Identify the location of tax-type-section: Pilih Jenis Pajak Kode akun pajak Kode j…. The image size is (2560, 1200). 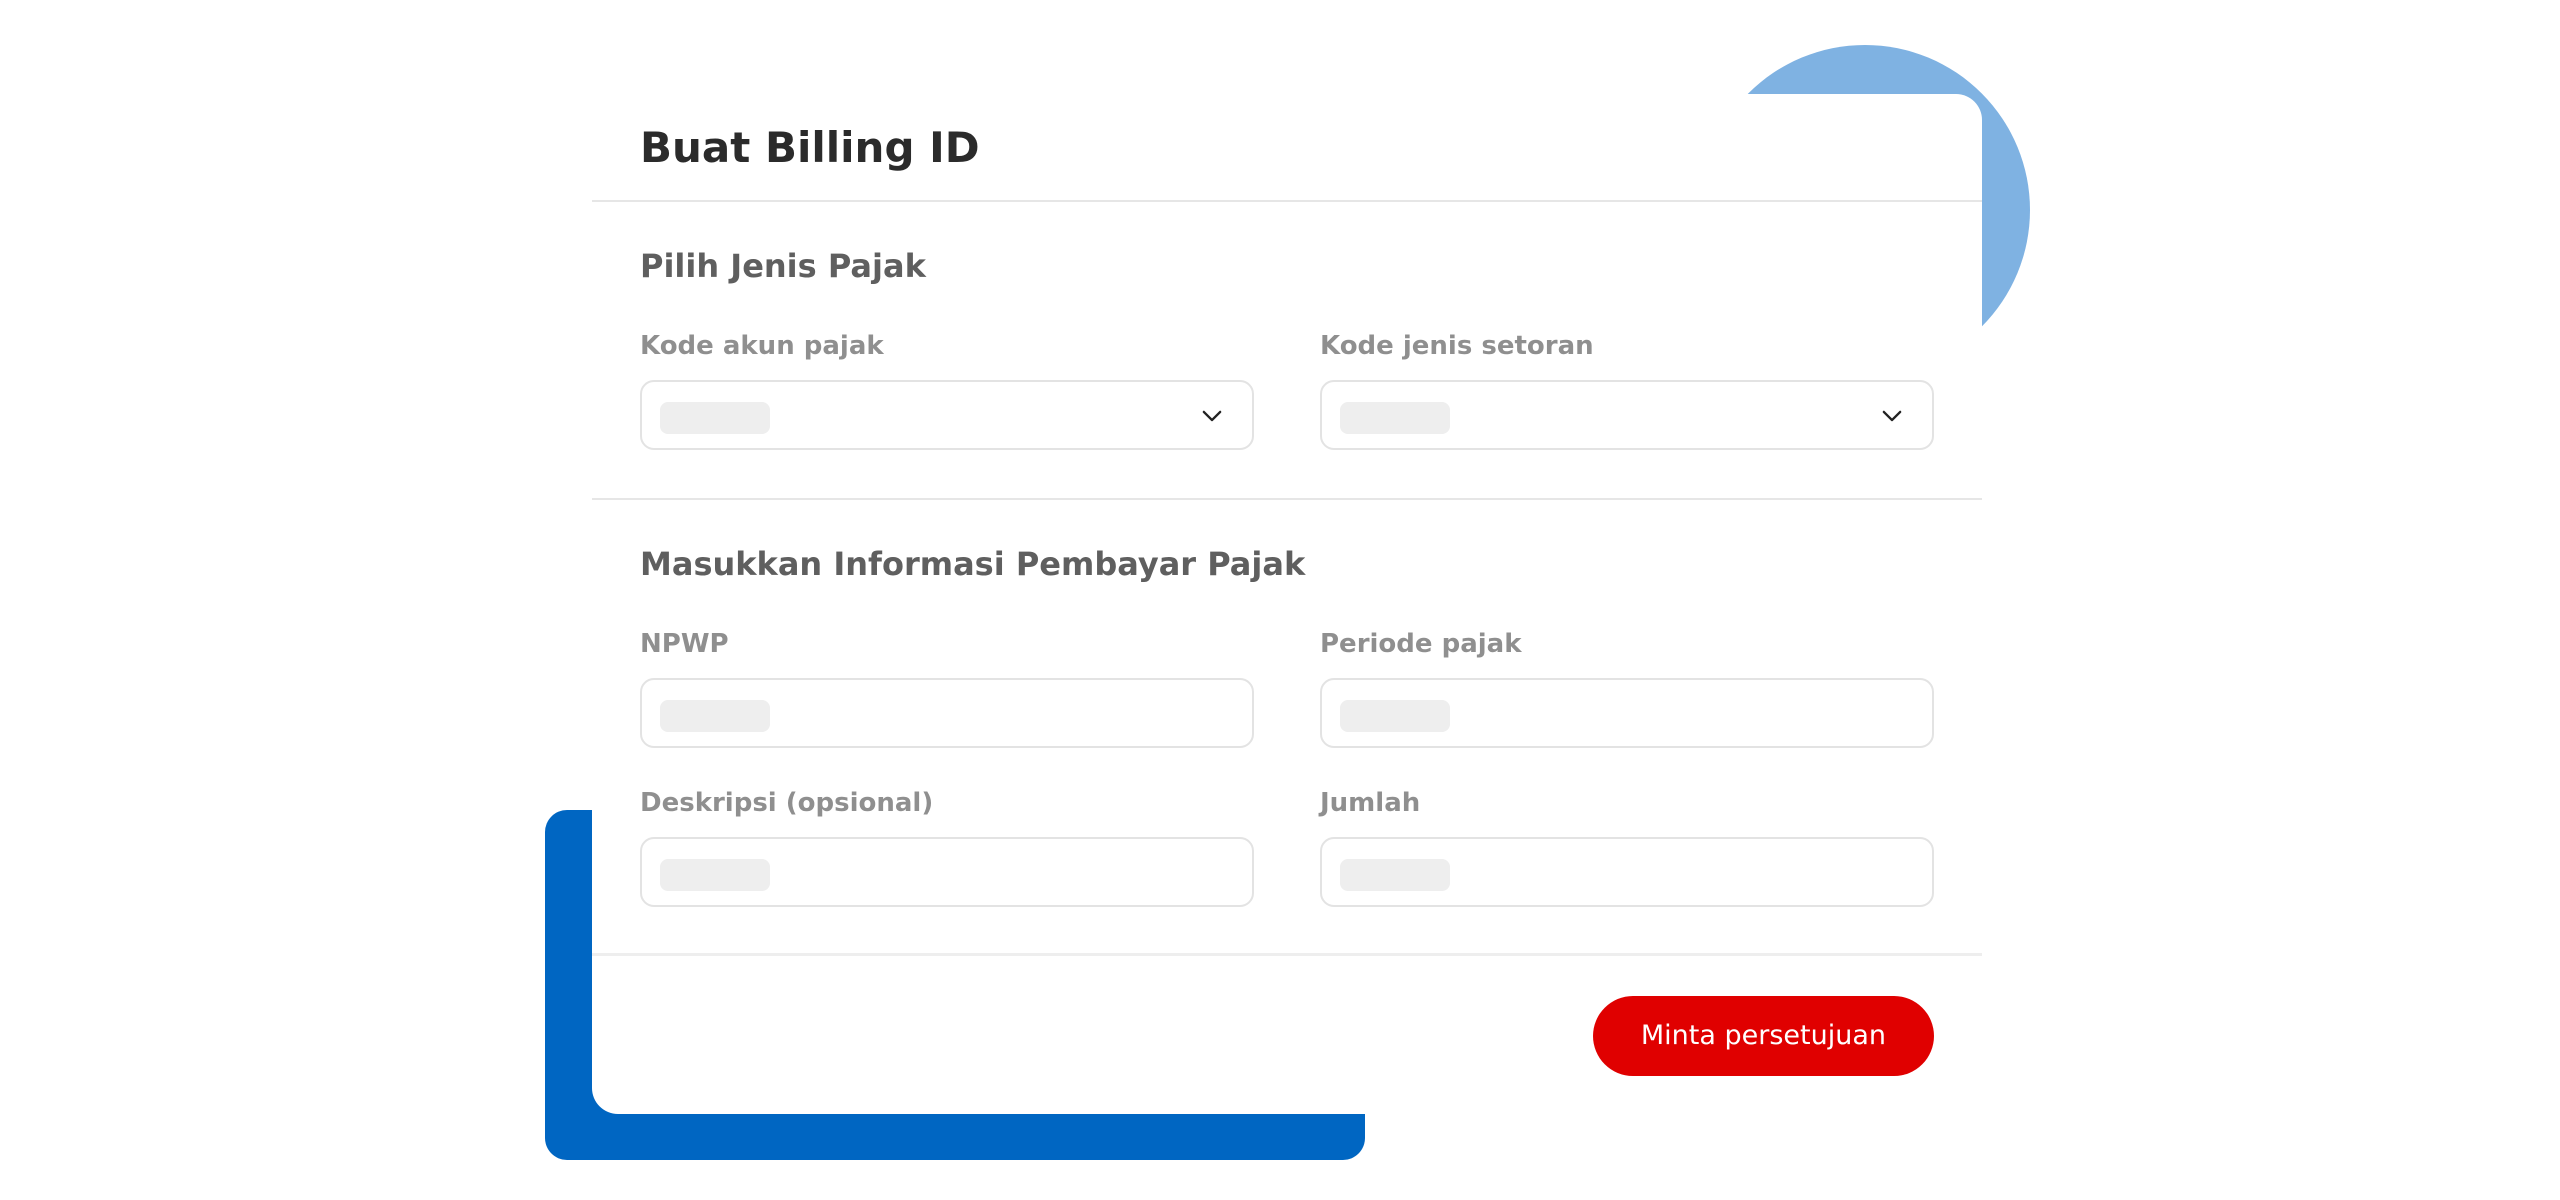
(1287, 351).